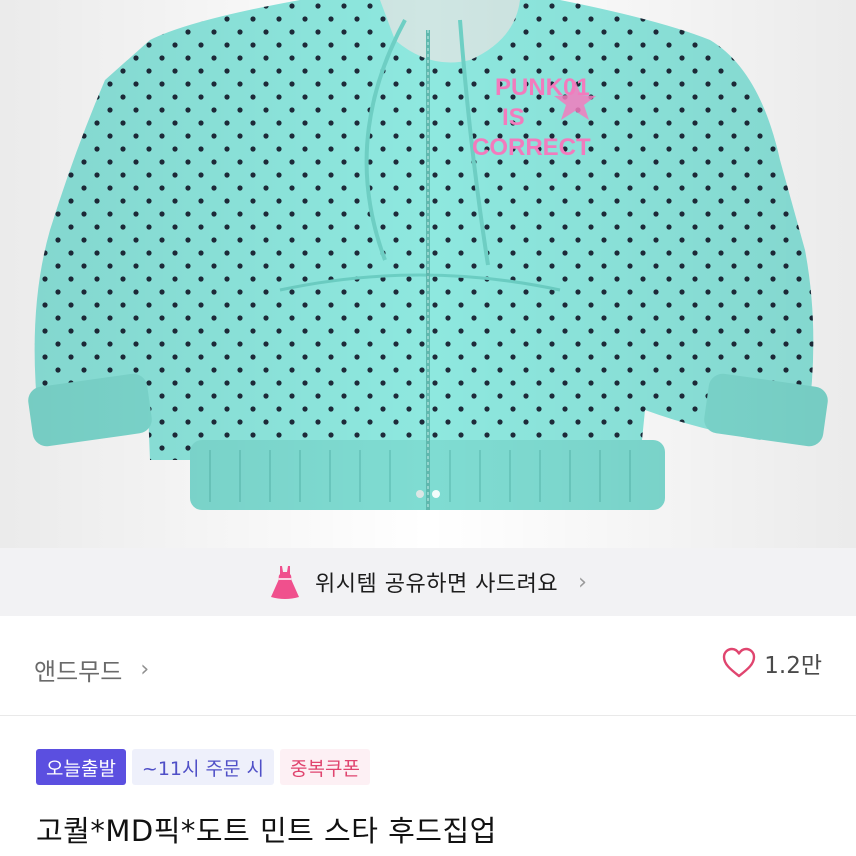 This screenshot has width=856, height=856. I want to click on like-button: 1.2만, so click(772, 663).